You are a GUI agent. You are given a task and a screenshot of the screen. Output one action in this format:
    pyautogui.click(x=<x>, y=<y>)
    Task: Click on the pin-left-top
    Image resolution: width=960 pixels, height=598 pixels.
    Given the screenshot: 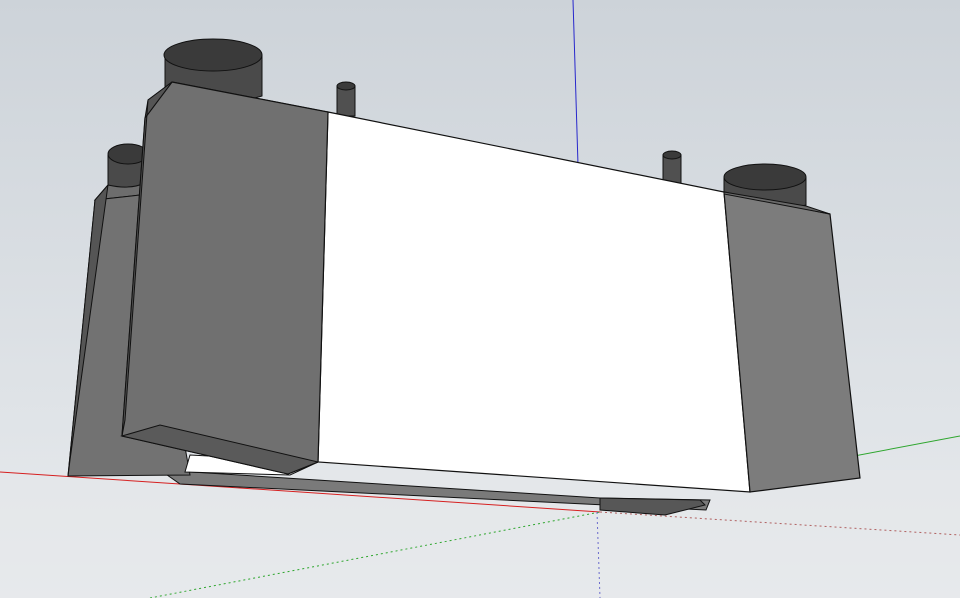 What is the action you would take?
    pyautogui.click(x=346, y=86)
    